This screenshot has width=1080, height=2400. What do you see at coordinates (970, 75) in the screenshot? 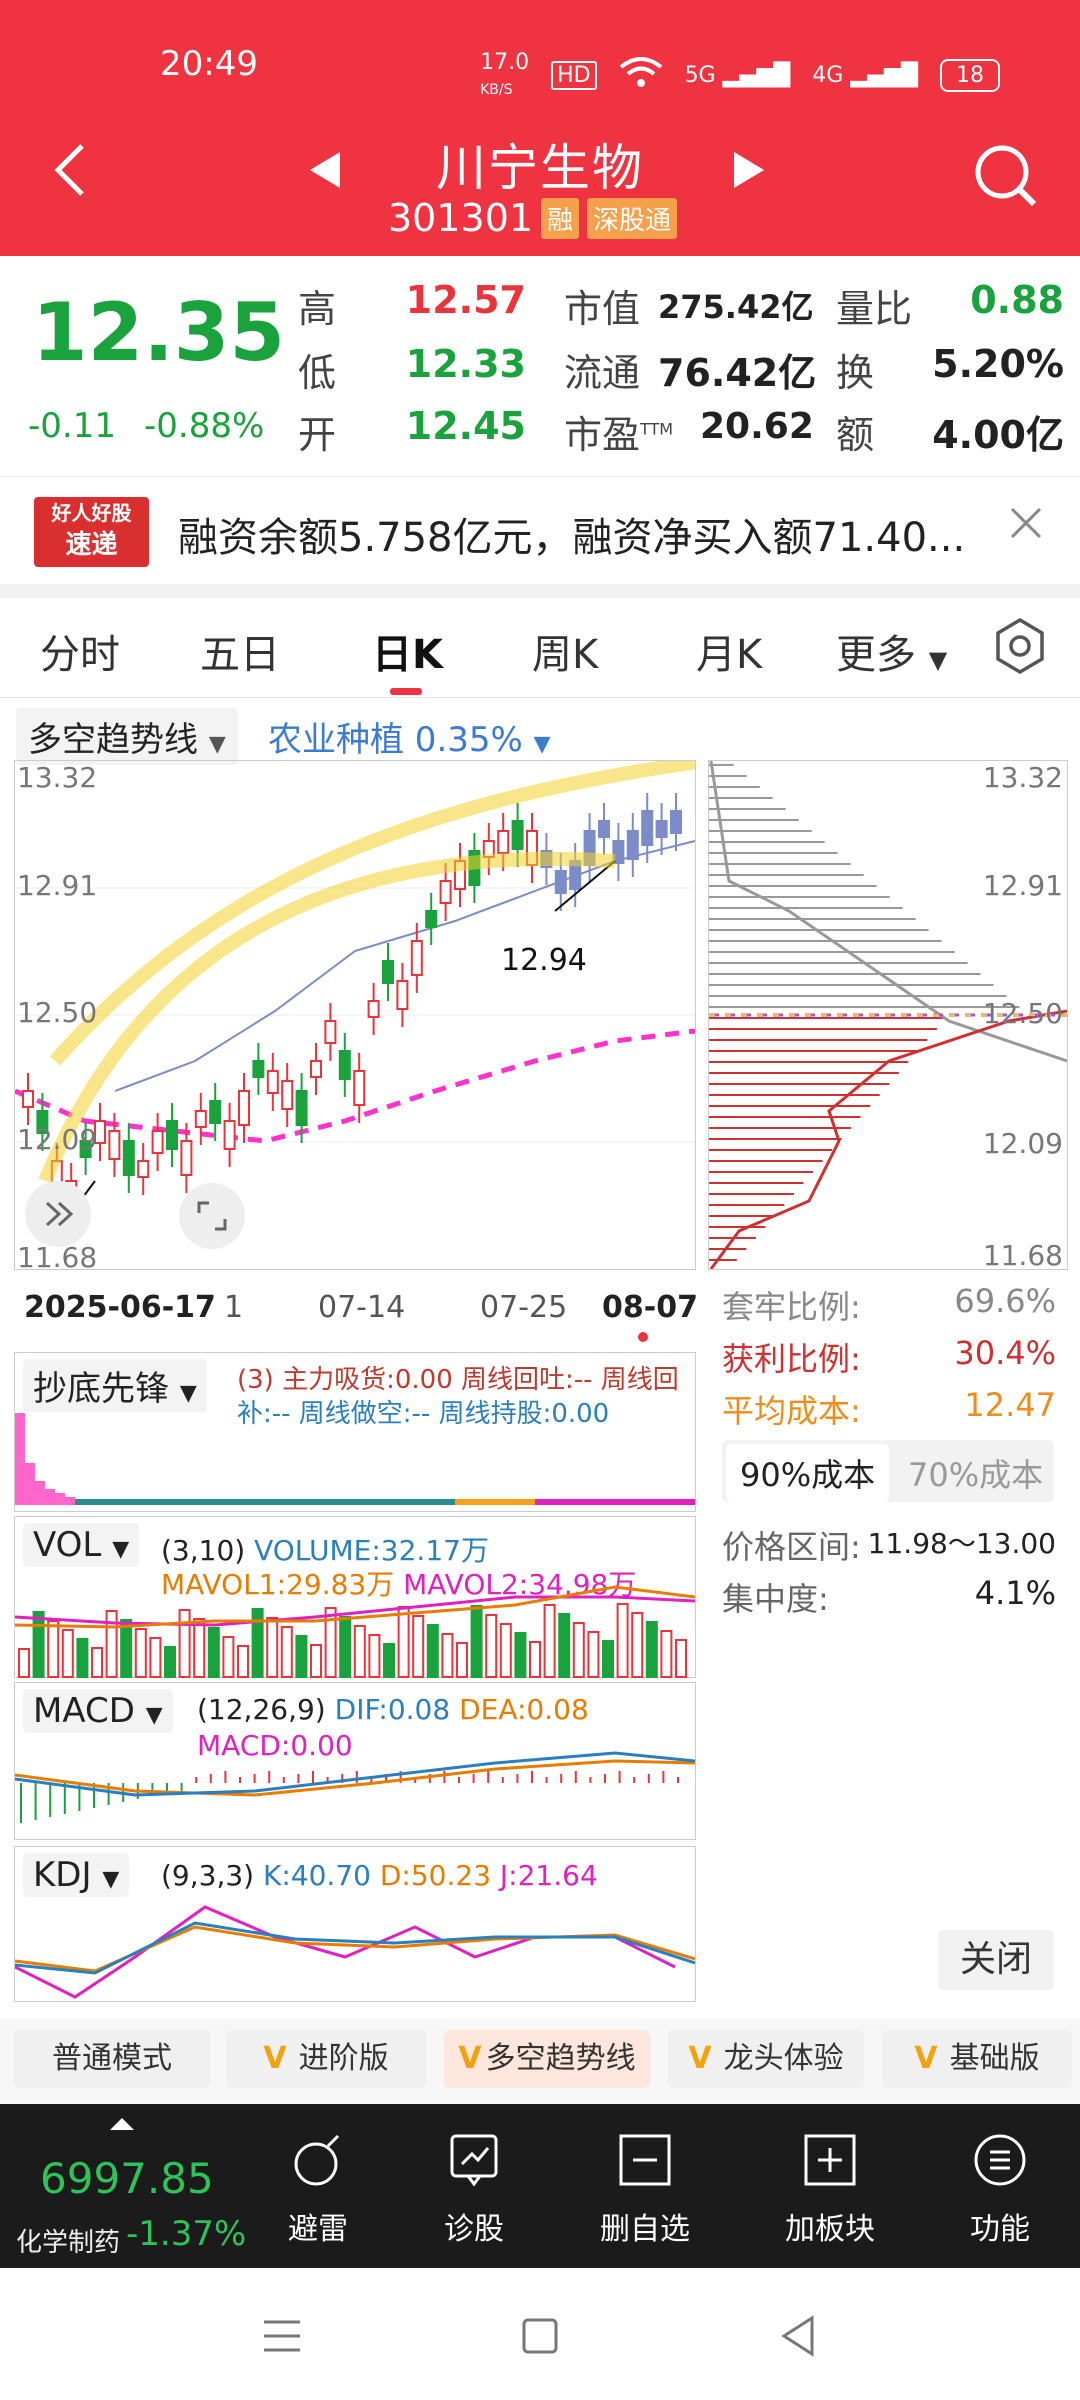
I see `battery-icon: 18` at bounding box center [970, 75].